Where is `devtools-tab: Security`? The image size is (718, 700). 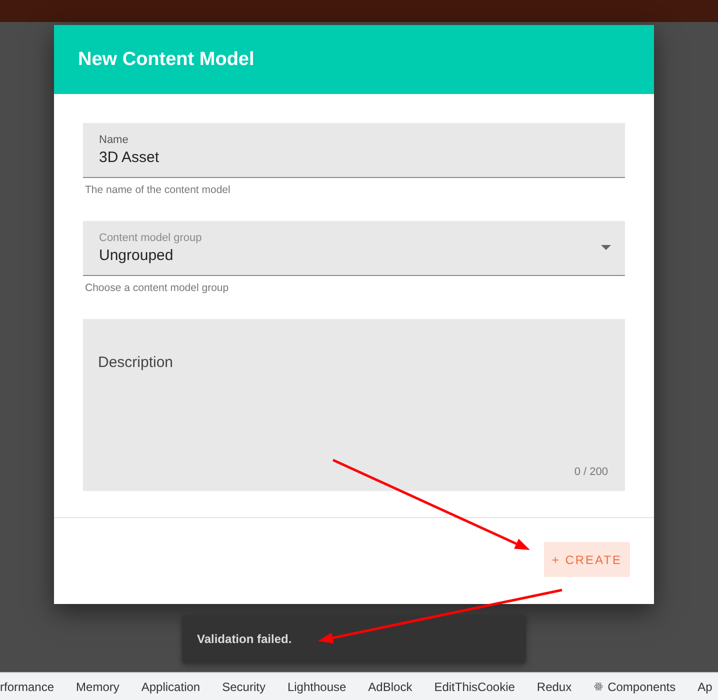 devtools-tab: Security is located at coordinates (244, 686).